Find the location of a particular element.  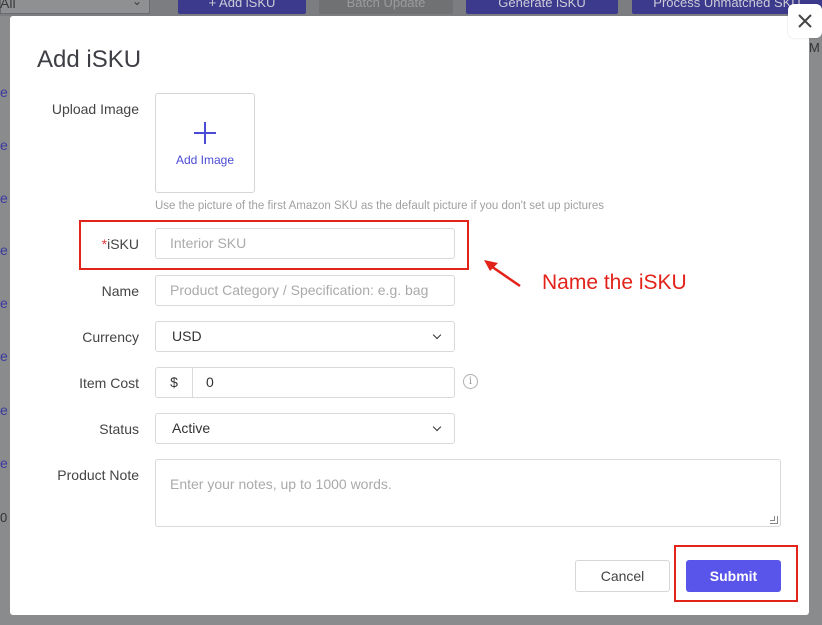

isku-highlight-box is located at coordinates (274, 245).